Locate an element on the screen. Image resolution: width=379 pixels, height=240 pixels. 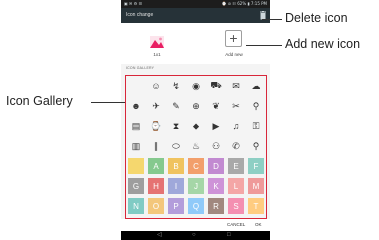
back-icon: ◁ is located at coordinates (159, 235).